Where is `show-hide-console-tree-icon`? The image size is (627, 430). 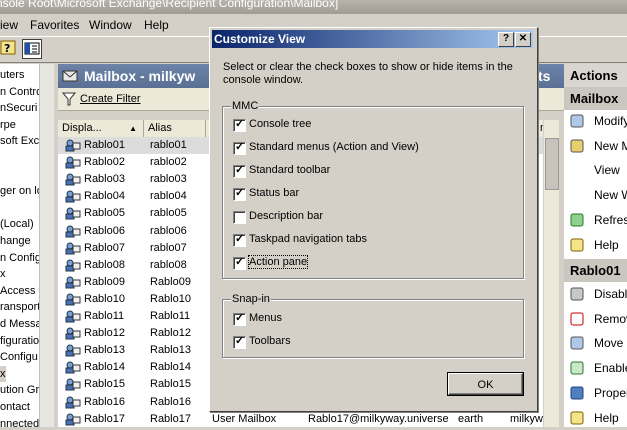 show-hide-console-tree-icon is located at coordinates (32, 49).